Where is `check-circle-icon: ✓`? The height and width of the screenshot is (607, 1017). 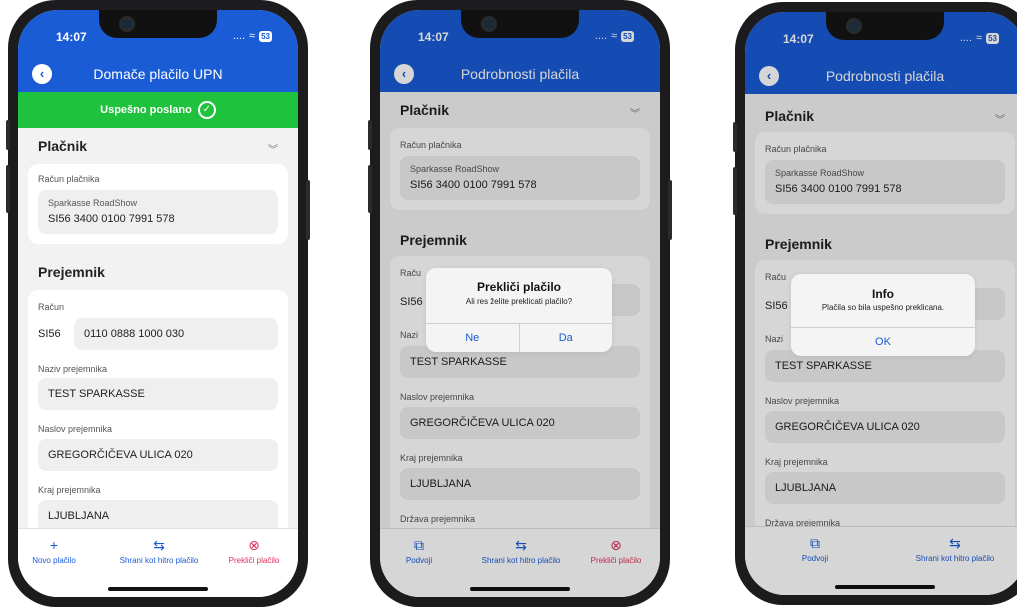
check-circle-icon: ✓ is located at coordinates (206, 110).